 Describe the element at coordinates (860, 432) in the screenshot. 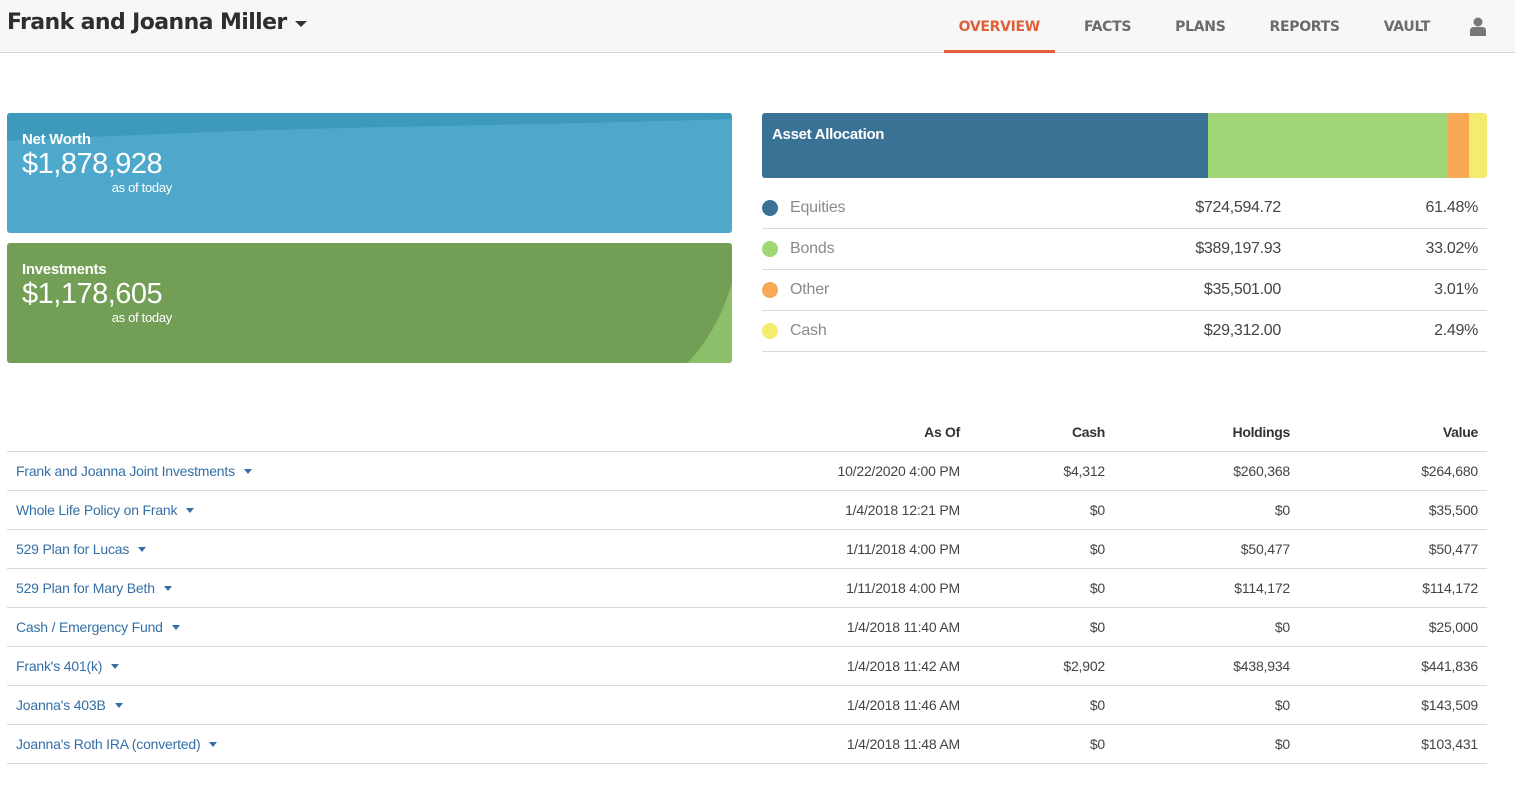

I see `column-header-as-of: As Of` at that location.